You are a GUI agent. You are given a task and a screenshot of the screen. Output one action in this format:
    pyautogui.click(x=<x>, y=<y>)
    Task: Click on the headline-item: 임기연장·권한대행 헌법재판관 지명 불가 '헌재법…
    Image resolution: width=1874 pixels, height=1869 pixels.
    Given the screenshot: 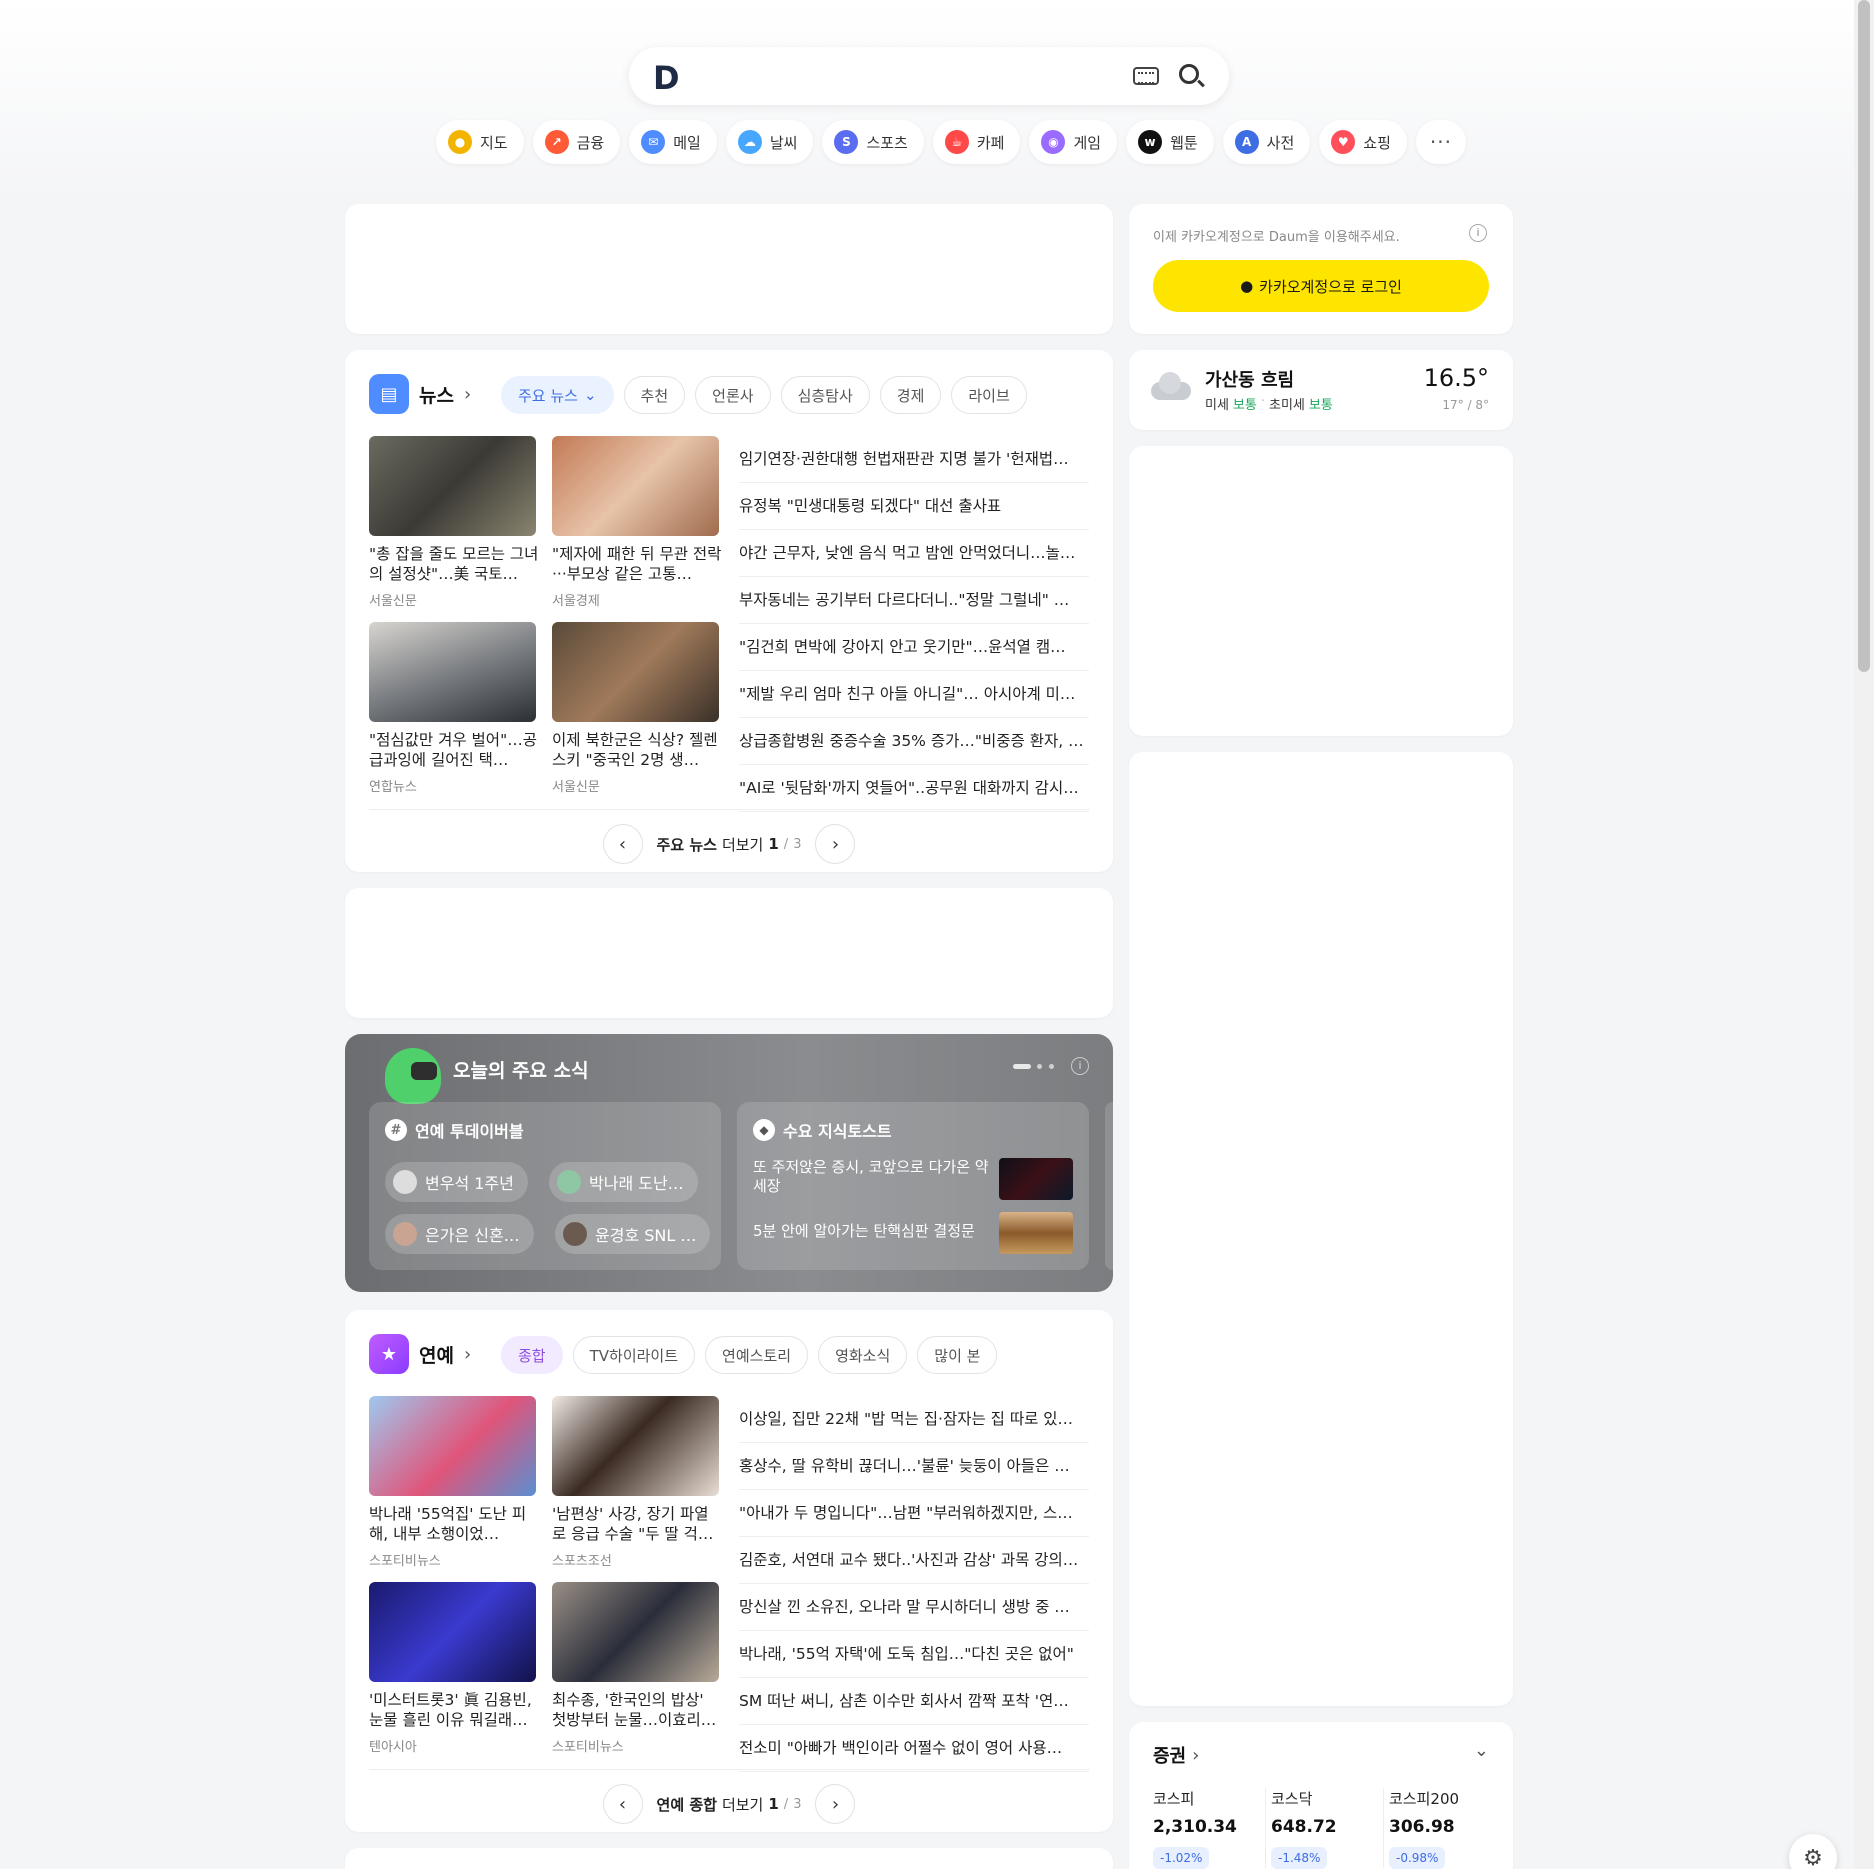 What is the action you would take?
    pyautogui.click(x=914, y=459)
    